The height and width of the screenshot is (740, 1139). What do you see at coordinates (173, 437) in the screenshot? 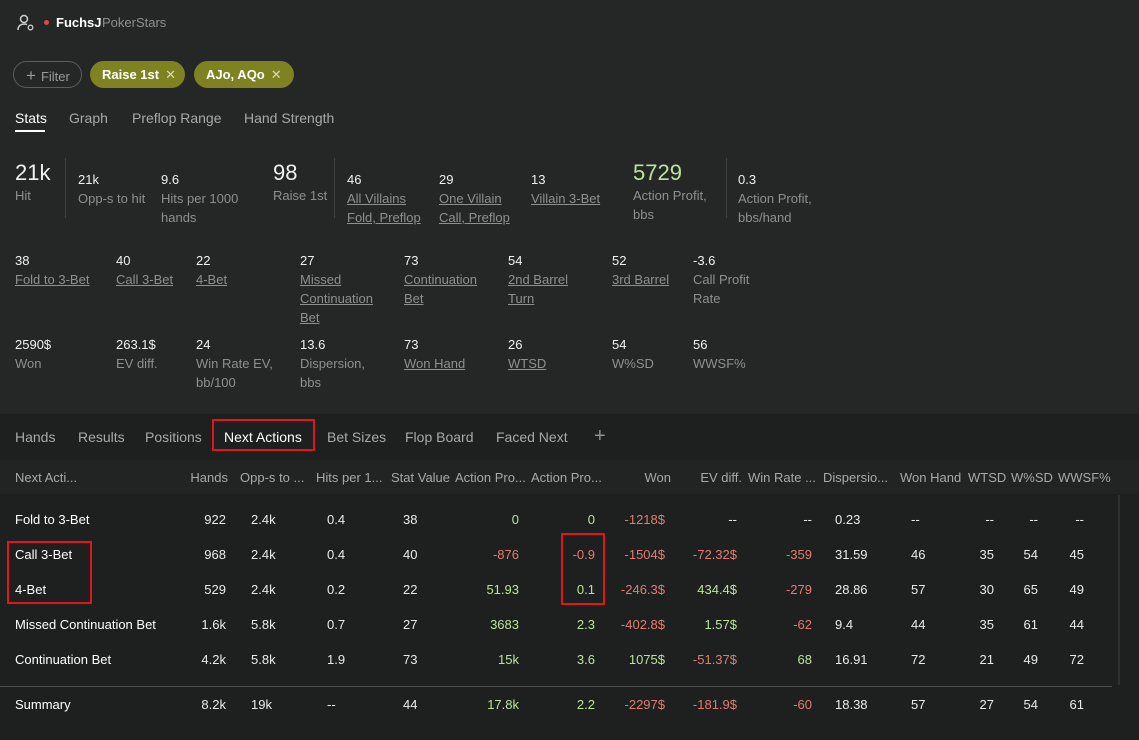
I see `tab-positions: Positions` at bounding box center [173, 437].